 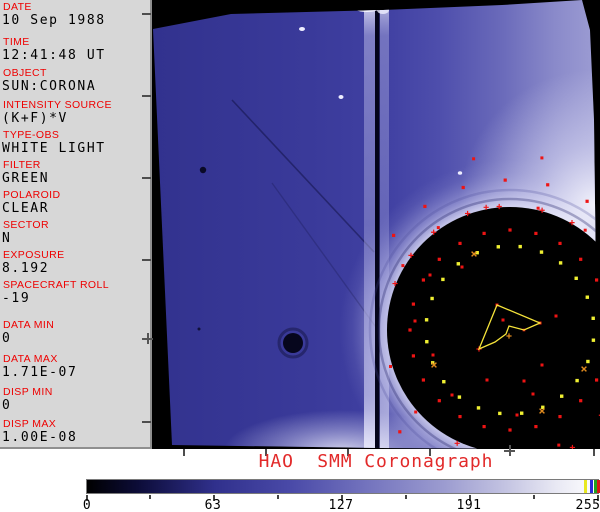 I want to click on field-label-polaroid: POLAROID, so click(x=32, y=195).